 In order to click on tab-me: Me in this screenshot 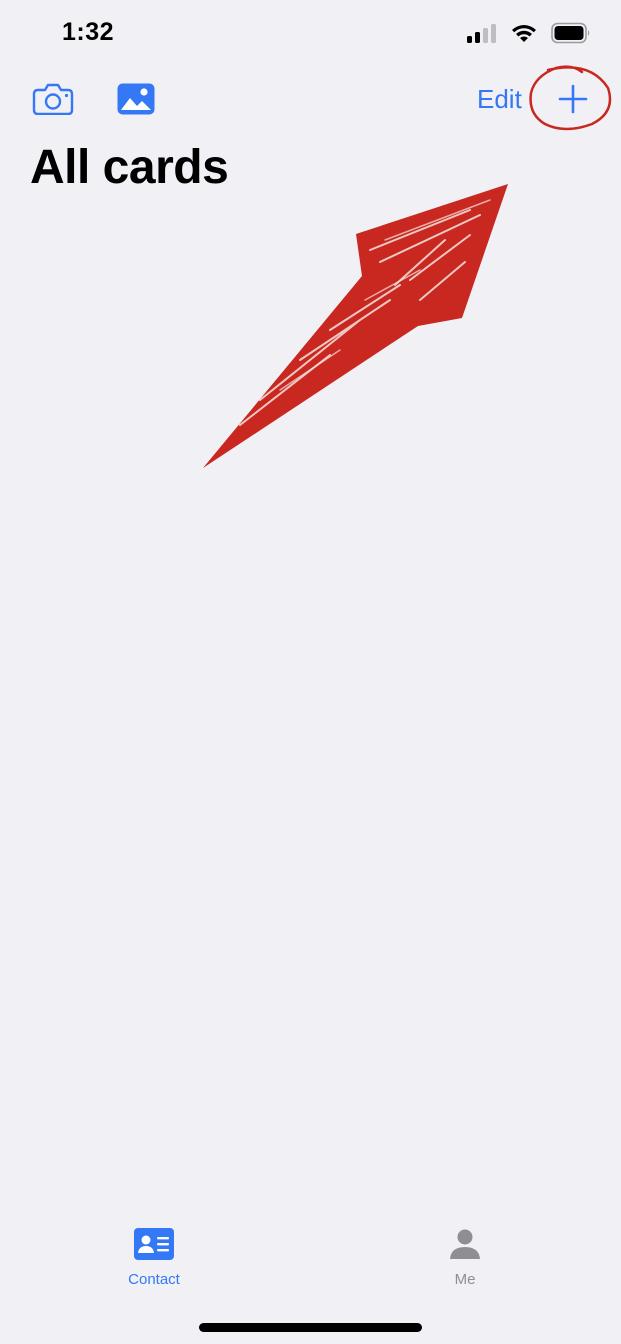, I will do `click(465, 1258)`.